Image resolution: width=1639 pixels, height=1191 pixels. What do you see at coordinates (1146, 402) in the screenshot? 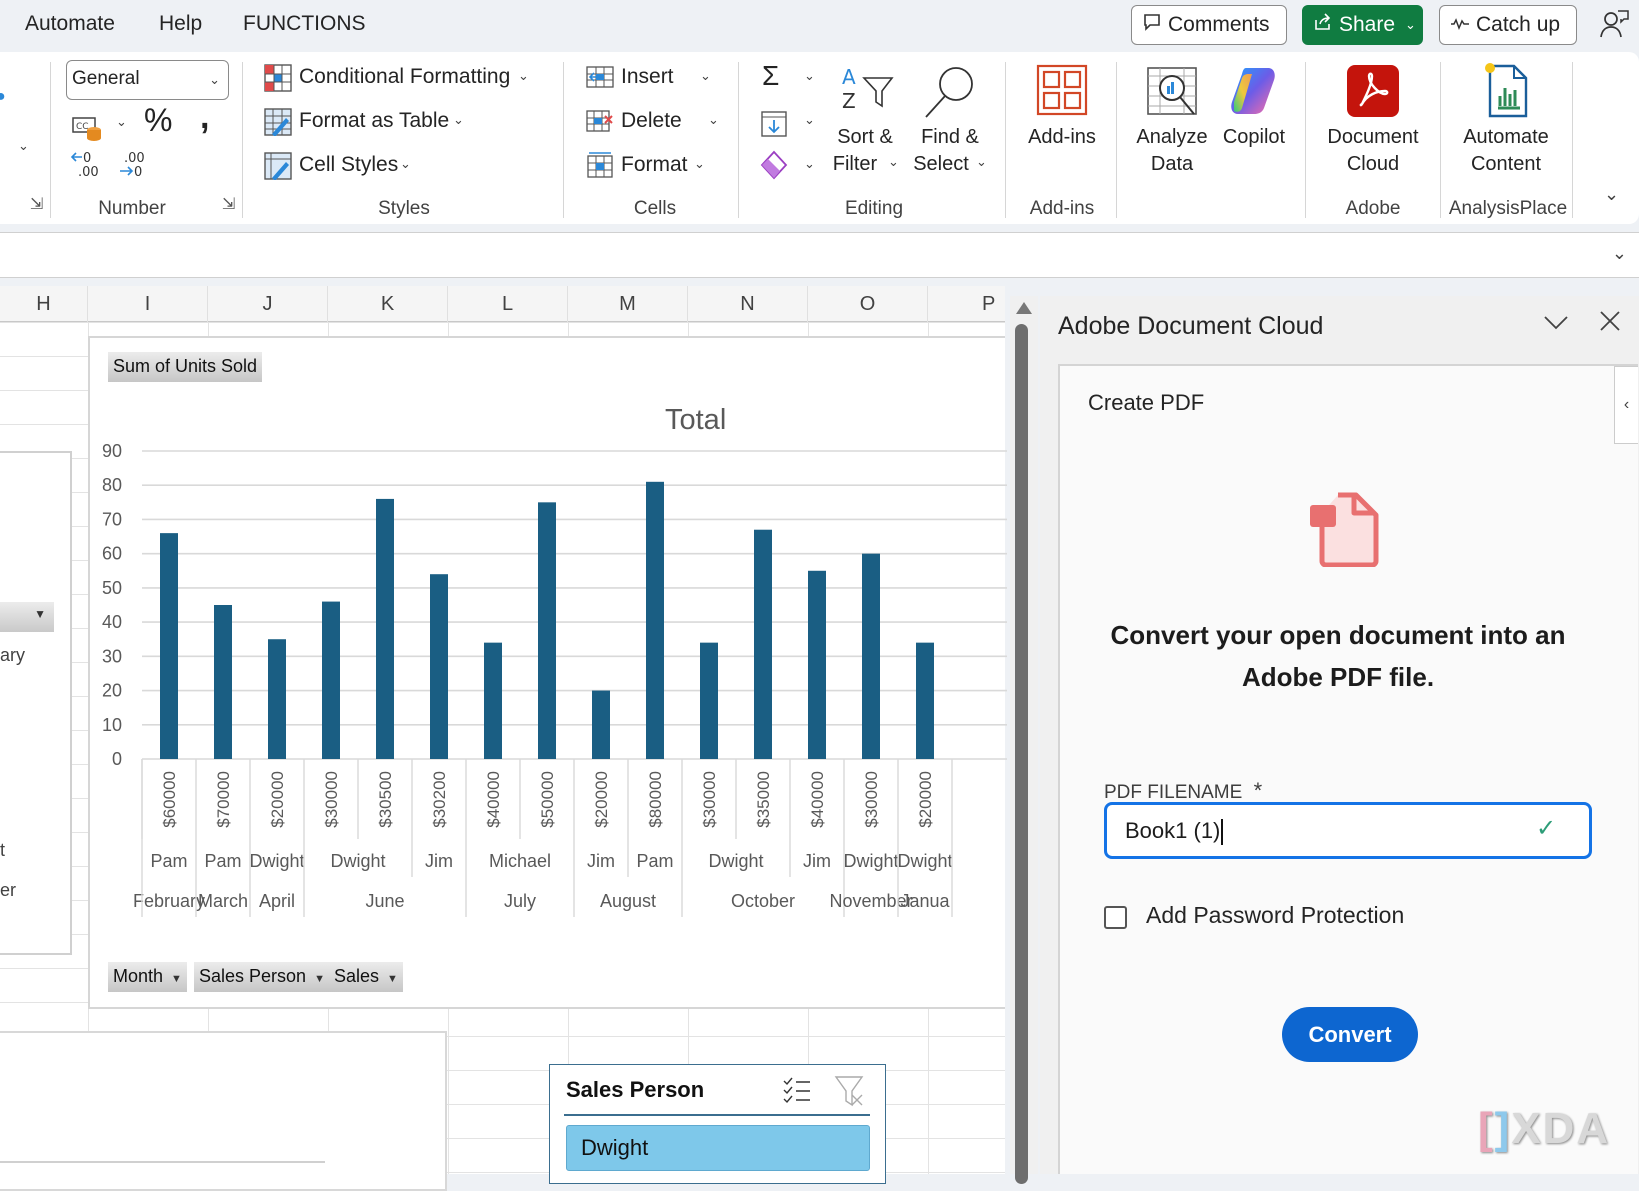
I see `section-title: Create PDF` at bounding box center [1146, 402].